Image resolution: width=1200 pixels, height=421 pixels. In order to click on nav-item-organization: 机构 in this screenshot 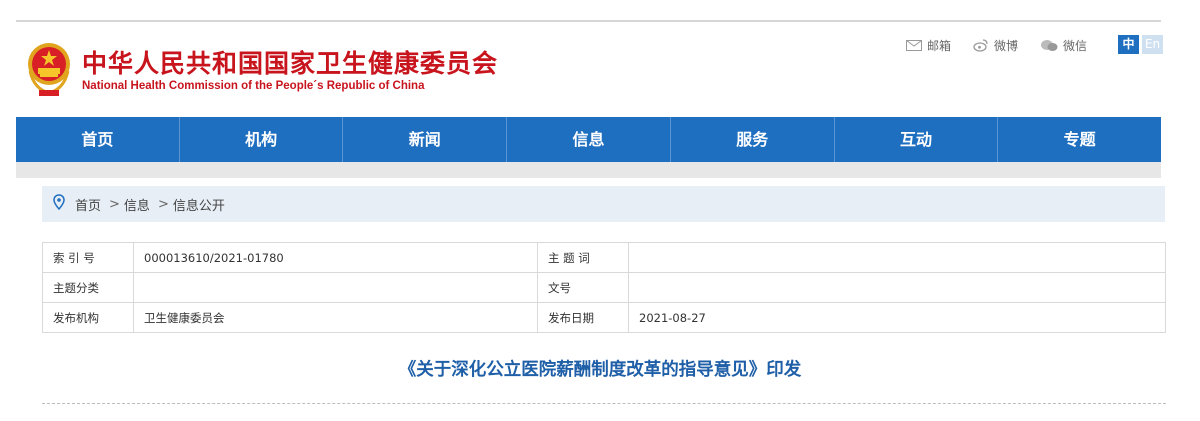, I will do `click(262, 139)`.